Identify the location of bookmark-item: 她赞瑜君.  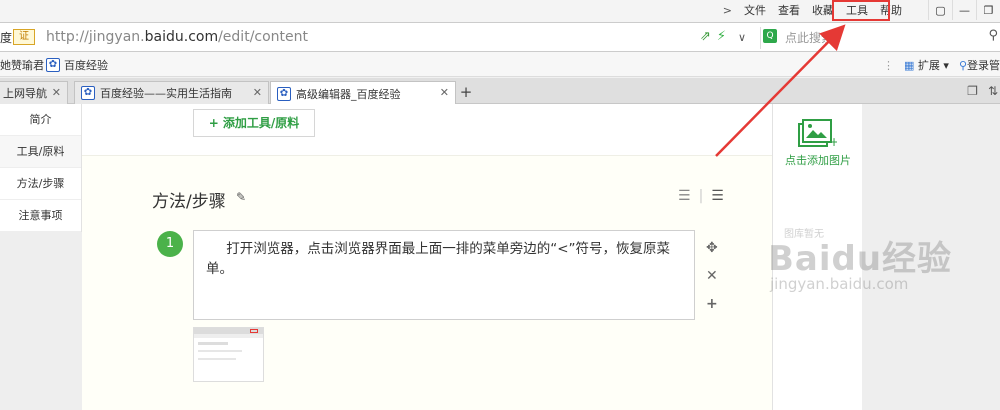
(22, 65).